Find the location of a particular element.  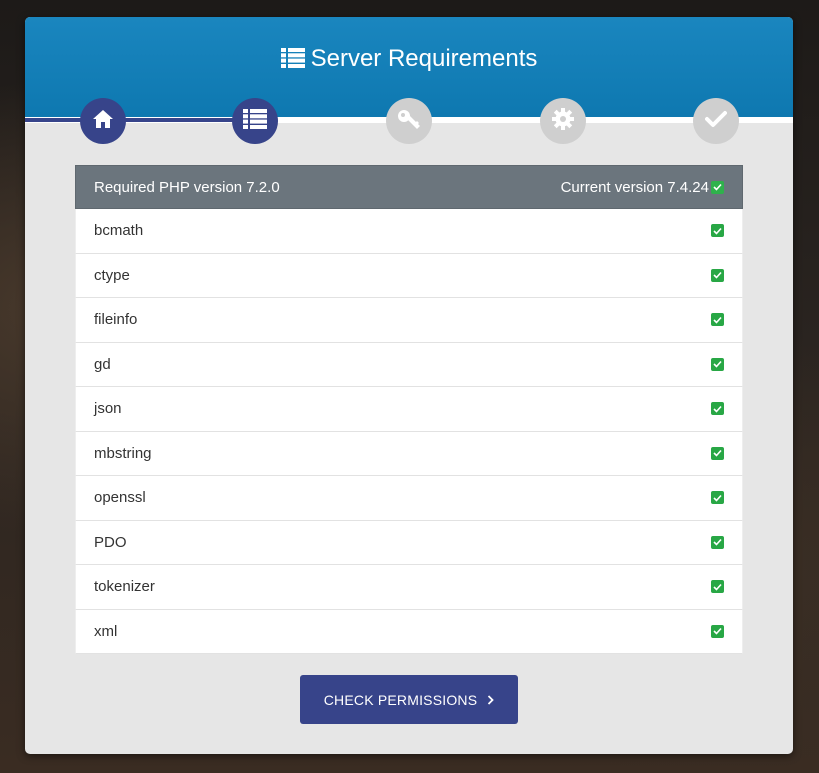

extension-name: fileinfo is located at coordinates (116, 320).